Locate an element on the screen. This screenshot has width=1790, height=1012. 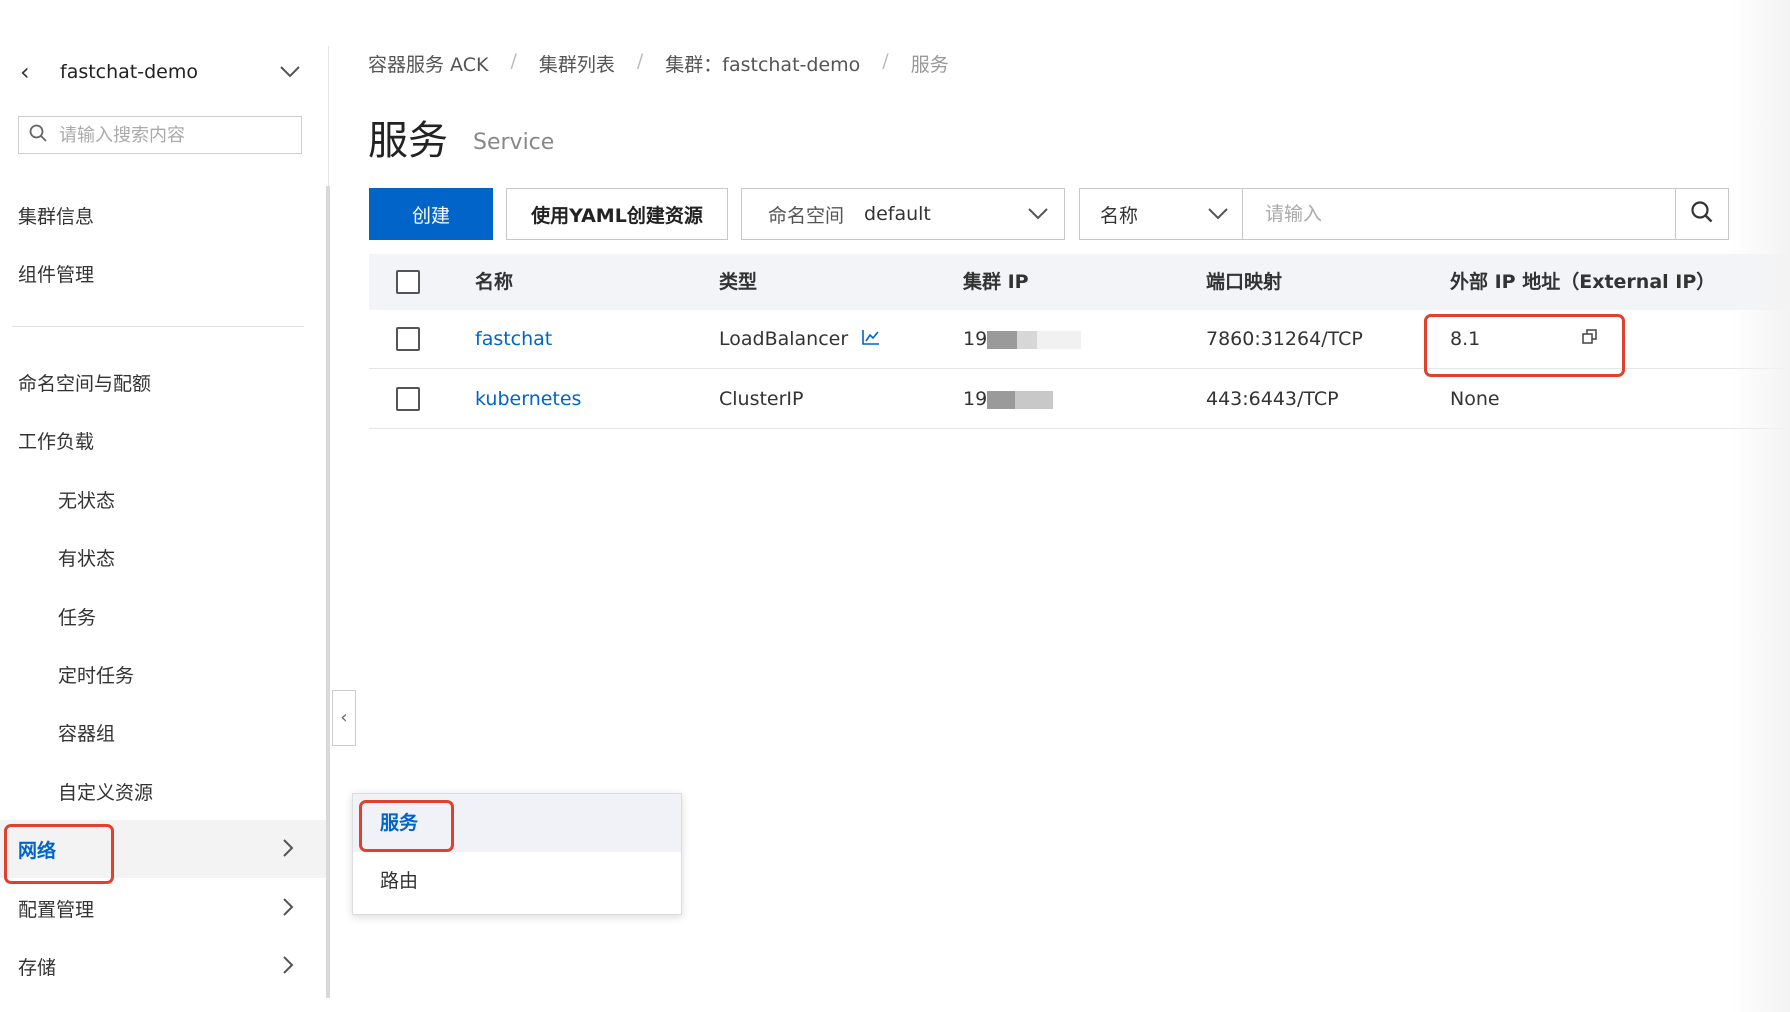
sidebar-item-storage: 存储 is located at coordinates (37, 968).